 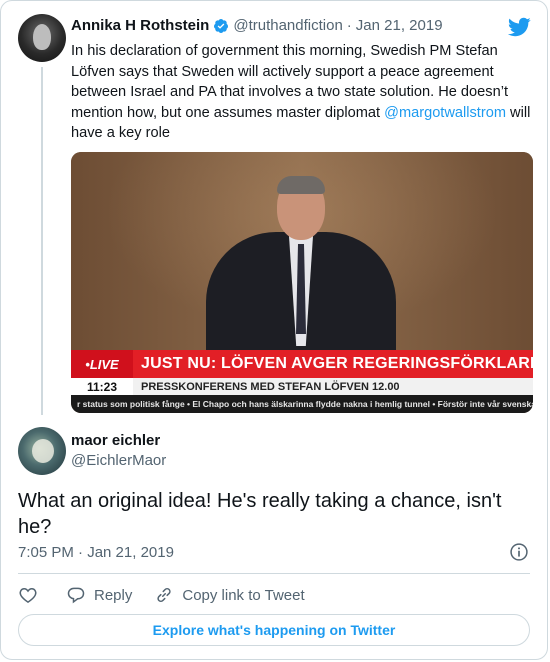 What do you see at coordinates (274, 630) in the screenshot?
I see `explore-twitter-button: Explore what's happening on Twitter` at bounding box center [274, 630].